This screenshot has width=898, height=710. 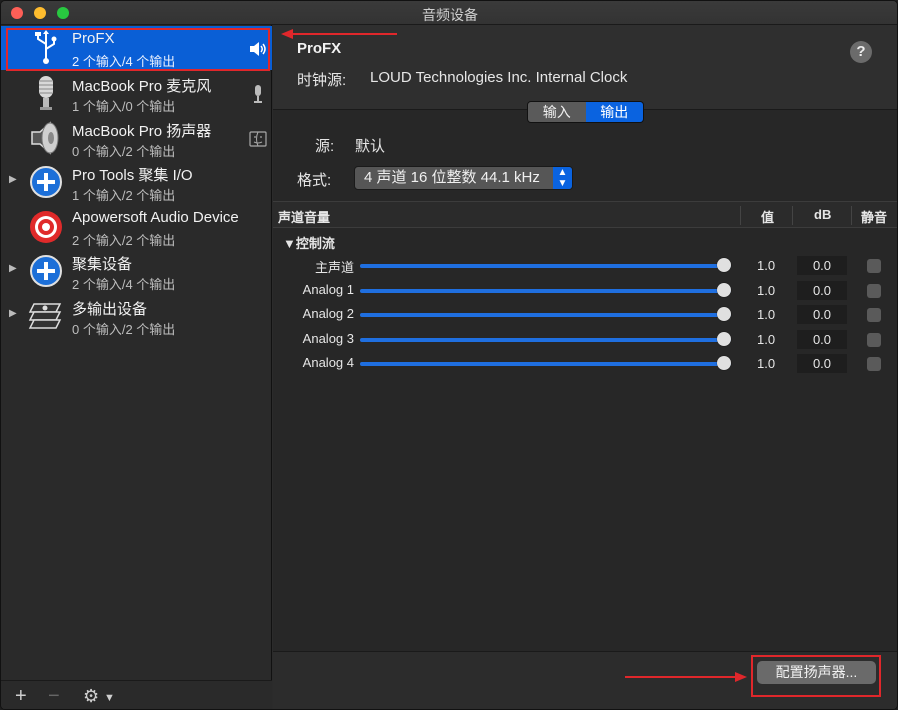 I want to click on chevron-down-icon: ▼, so click(x=109, y=698).